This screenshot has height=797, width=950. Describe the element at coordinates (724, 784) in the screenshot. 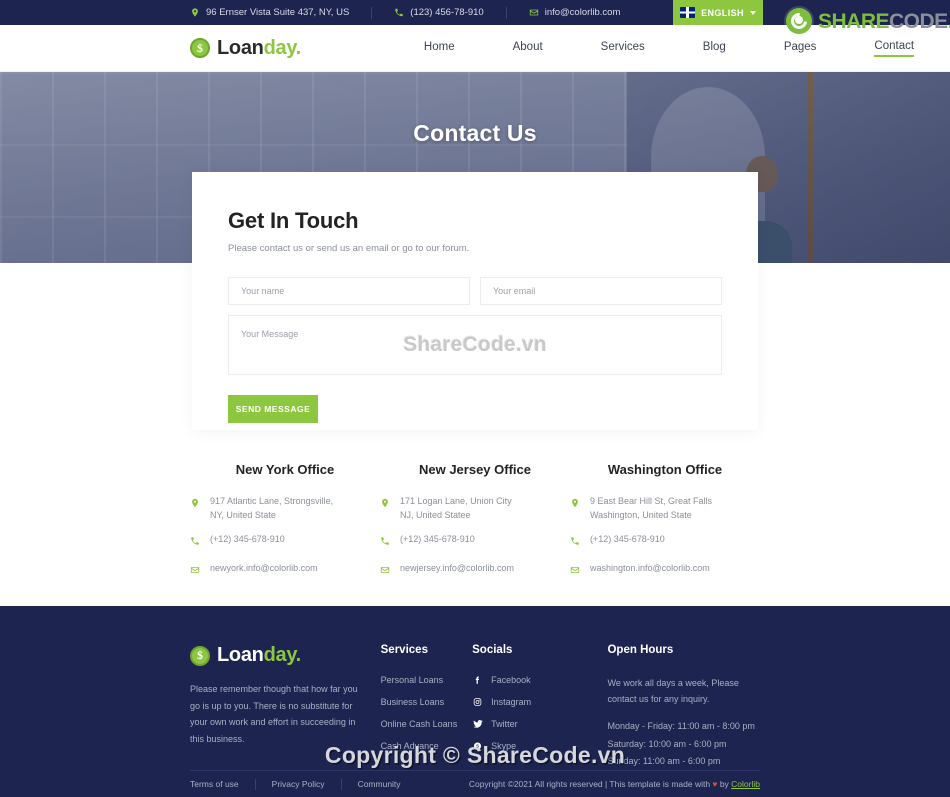

I see `copyright-by-text: by` at that location.